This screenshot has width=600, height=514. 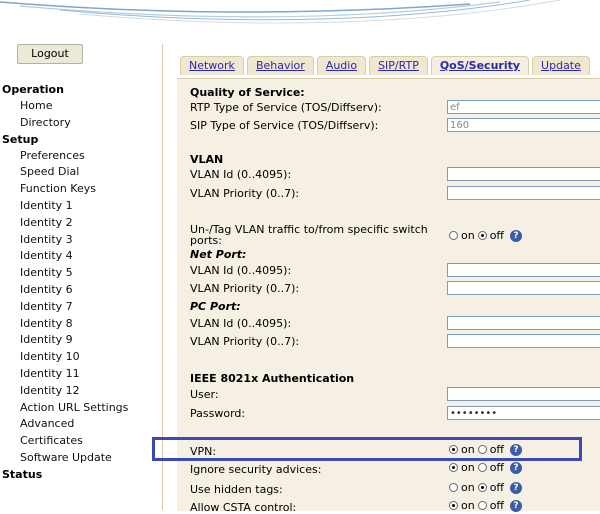 I want to click on rtp-tos-label: RTP Type of Service (TOS/Diffserv):, so click(x=286, y=107).